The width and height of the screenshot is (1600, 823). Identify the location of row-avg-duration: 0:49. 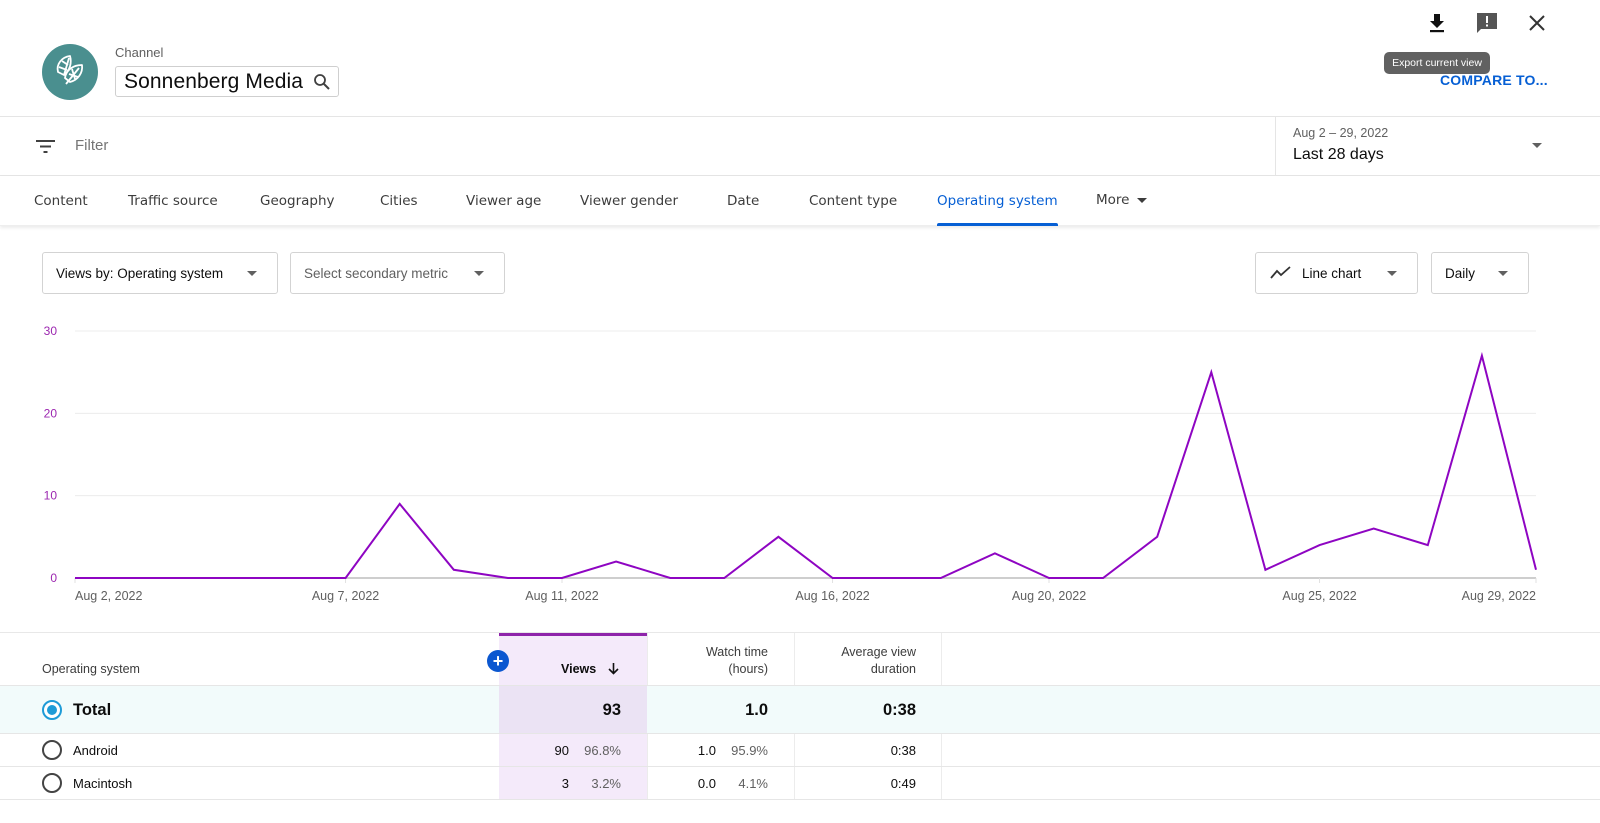
(903, 783).